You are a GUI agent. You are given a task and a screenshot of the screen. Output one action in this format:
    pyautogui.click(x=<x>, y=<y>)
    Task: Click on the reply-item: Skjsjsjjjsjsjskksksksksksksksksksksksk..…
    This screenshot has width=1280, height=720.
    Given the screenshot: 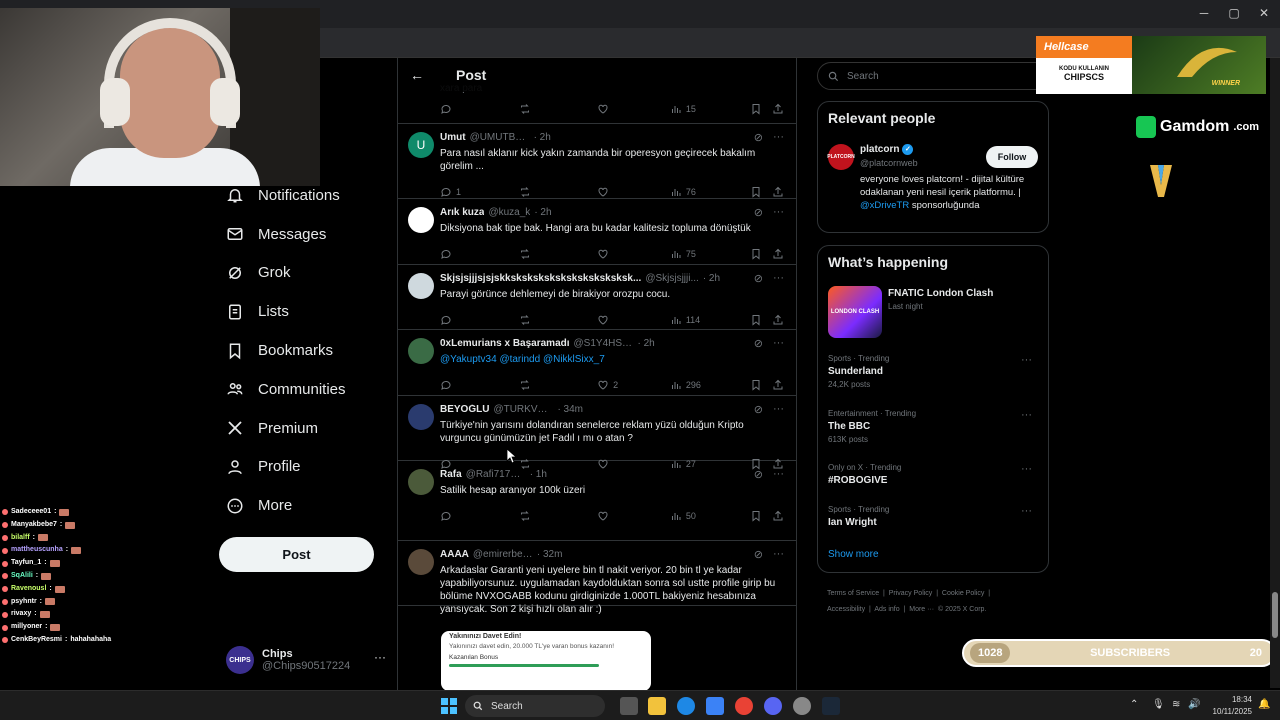 What is the action you would take?
    pyautogui.click(x=597, y=297)
    